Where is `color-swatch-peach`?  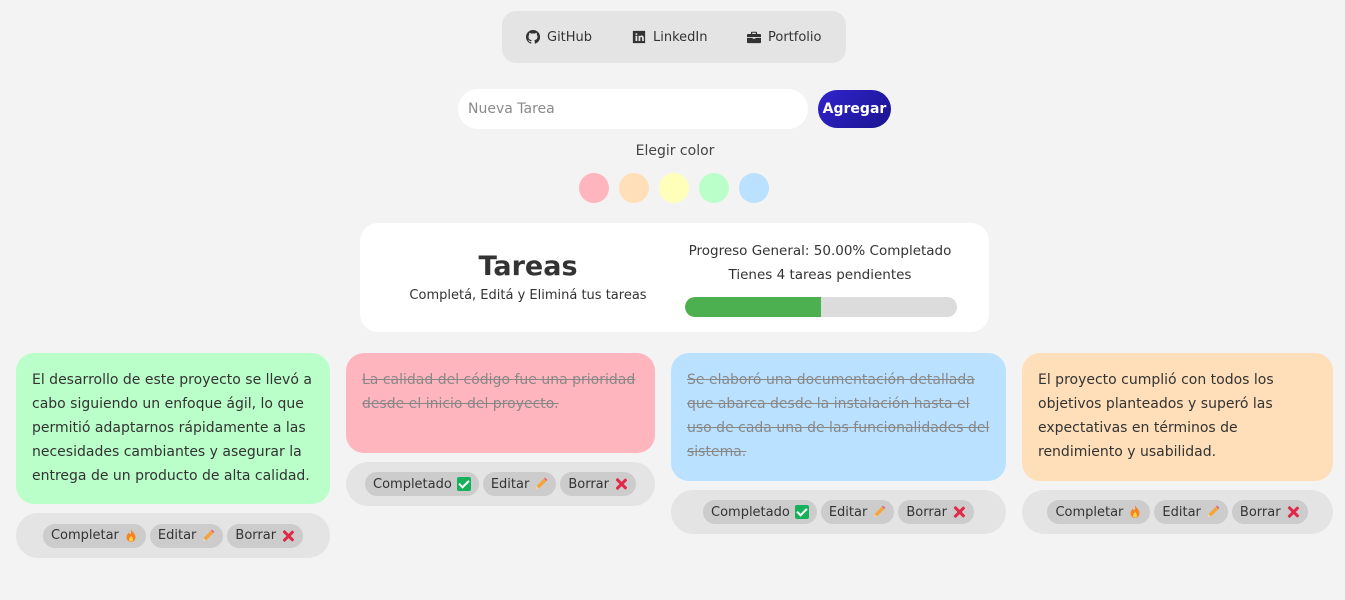 color-swatch-peach is located at coordinates (634, 188).